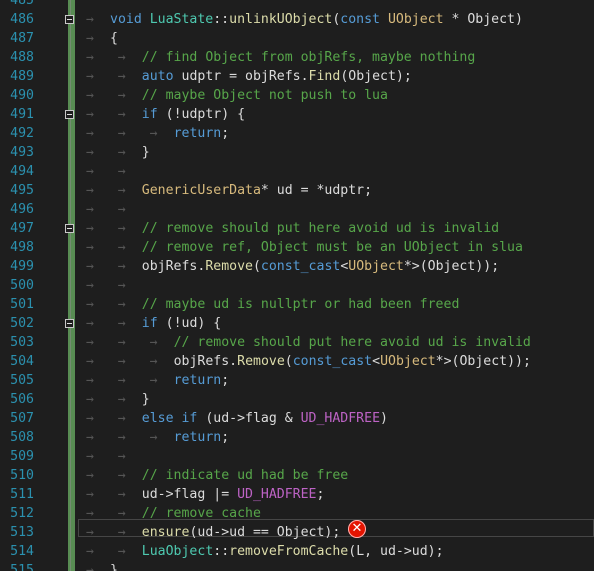 The image size is (594, 571). I want to click on error-circle-icon: ✕, so click(357, 529).